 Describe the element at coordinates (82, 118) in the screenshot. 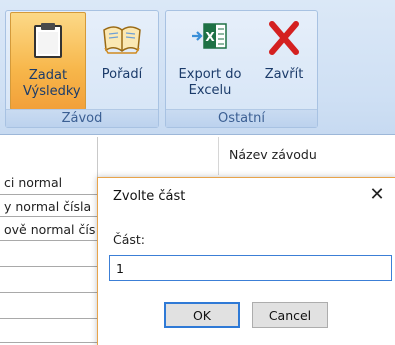

I see `group-label-zavod: Závod` at that location.